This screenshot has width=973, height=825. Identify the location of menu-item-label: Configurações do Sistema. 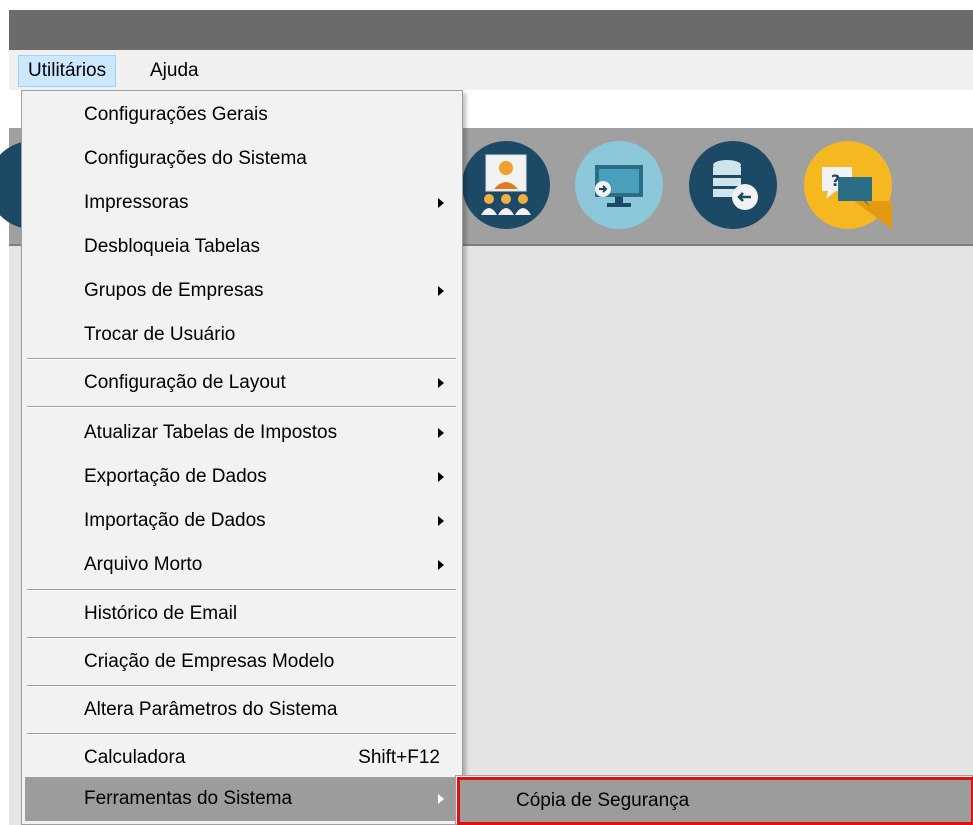
(195, 158).